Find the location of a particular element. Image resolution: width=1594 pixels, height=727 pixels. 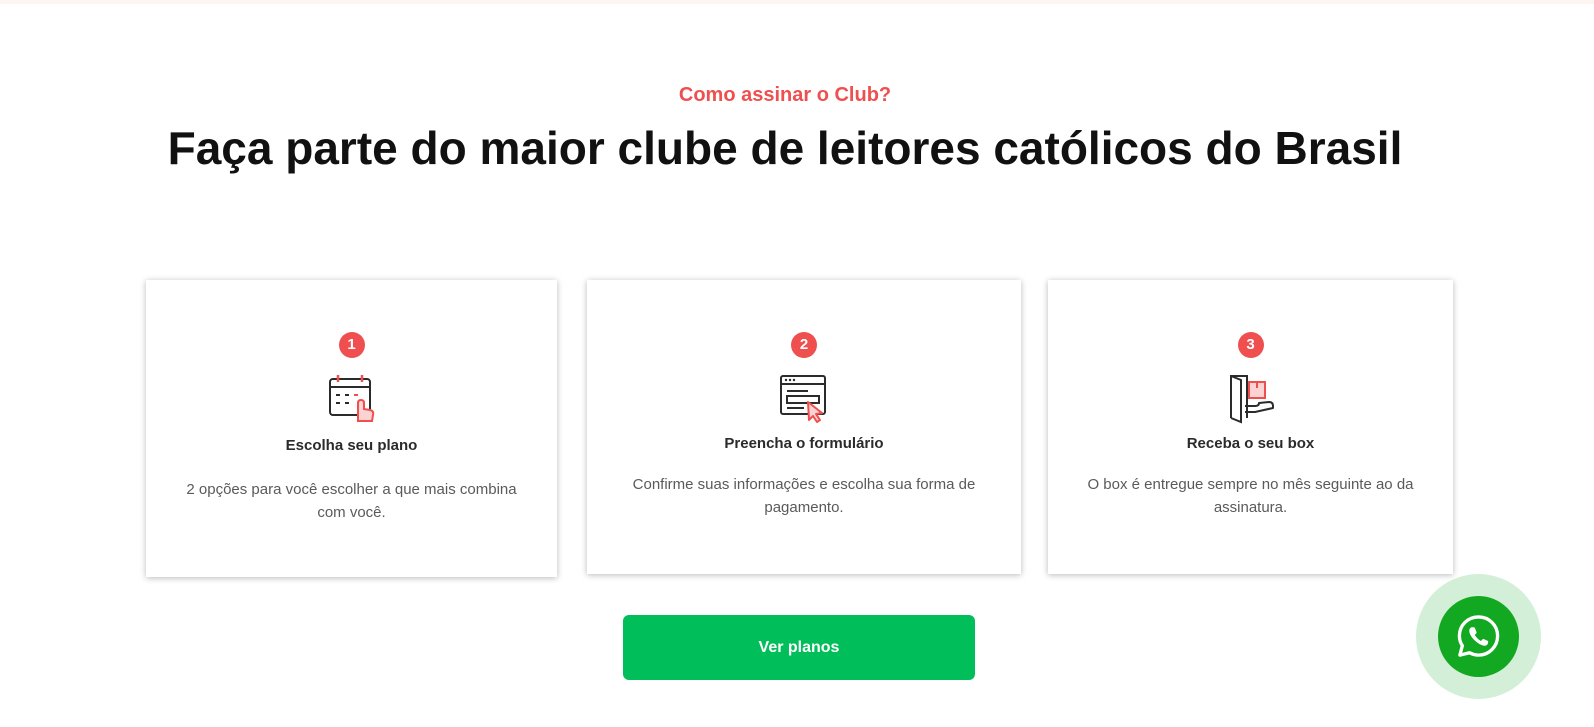

whatsapp-button-core is located at coordinates (1478, 636).